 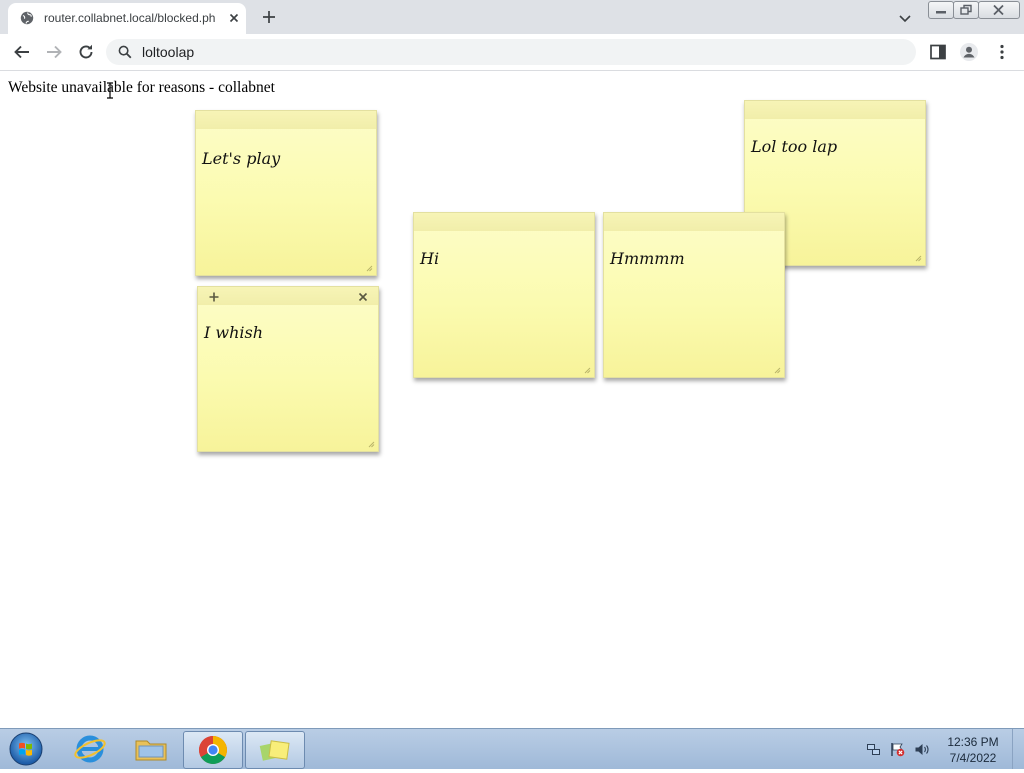 I want to click on delete-note-x-icon, so click(x=363, y=297).